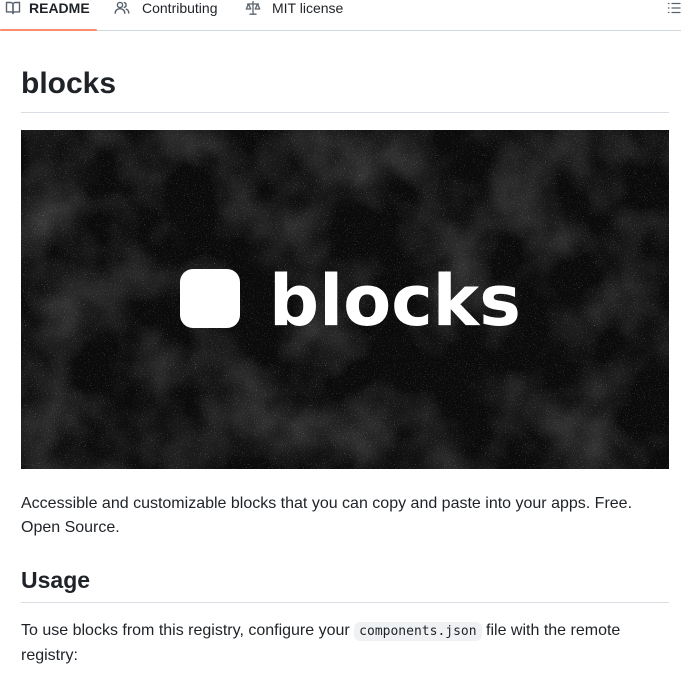 The height and width of the screenshot is (679, 681). What do you see at coordinates (13, 8) in the screenshot?
I see `book-icon` at bounding box center [13, 8].